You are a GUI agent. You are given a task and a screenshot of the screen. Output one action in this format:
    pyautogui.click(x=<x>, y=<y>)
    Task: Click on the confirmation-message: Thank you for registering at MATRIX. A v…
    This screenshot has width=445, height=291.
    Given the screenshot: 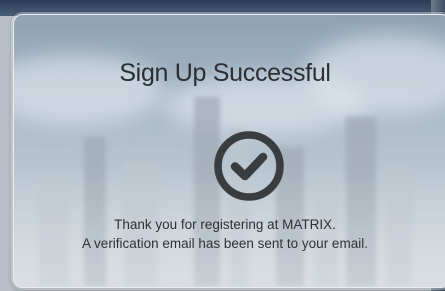 What is the action you would take?
    pyautogui.click(x=225, y=234)
    